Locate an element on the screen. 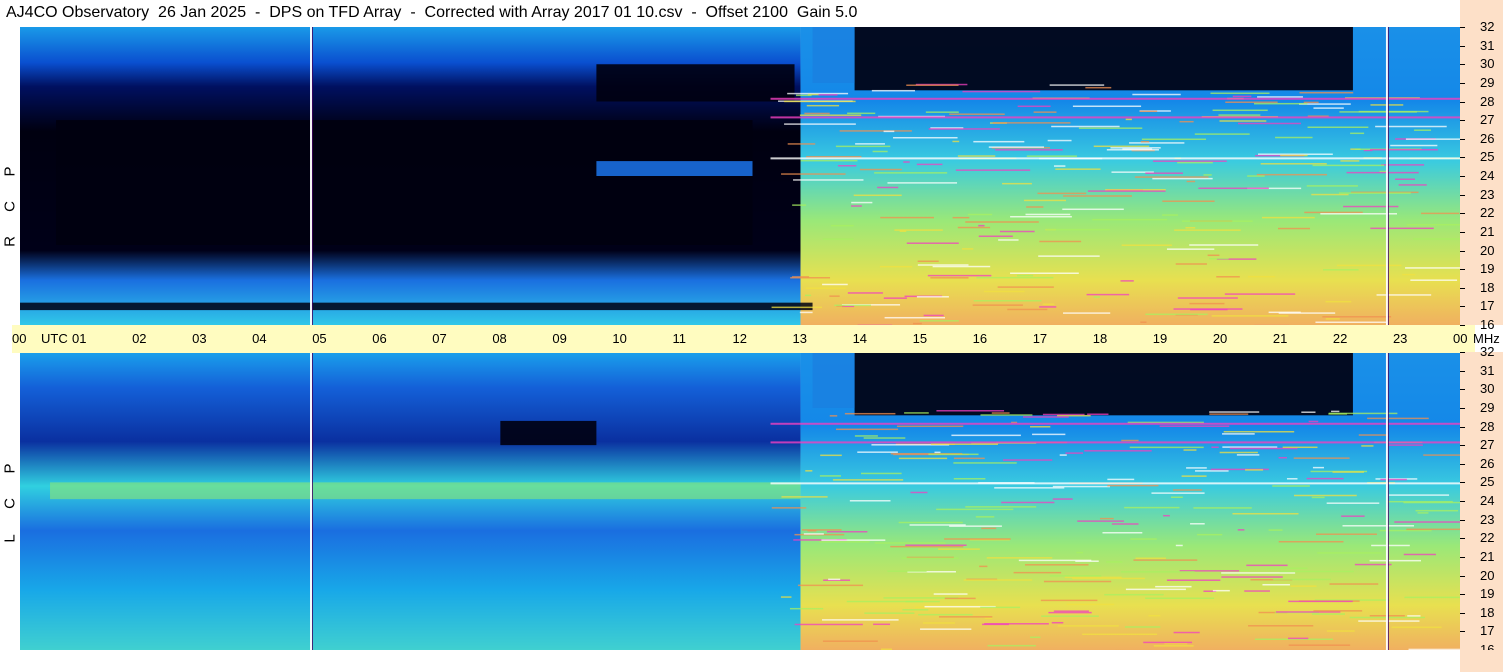  rcp-letter-c: C is located at coordinates (10, 206).